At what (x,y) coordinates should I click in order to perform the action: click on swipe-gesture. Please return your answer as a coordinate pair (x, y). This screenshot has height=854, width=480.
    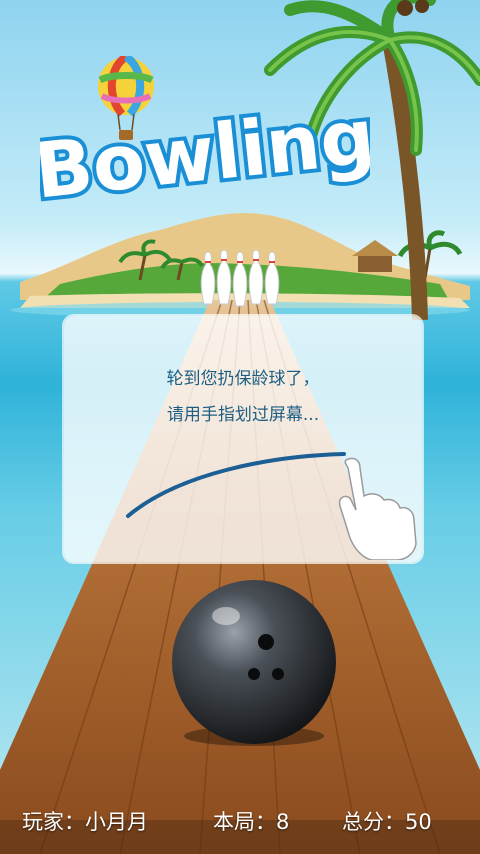
    Looking at the image, I should click on (271, 506).